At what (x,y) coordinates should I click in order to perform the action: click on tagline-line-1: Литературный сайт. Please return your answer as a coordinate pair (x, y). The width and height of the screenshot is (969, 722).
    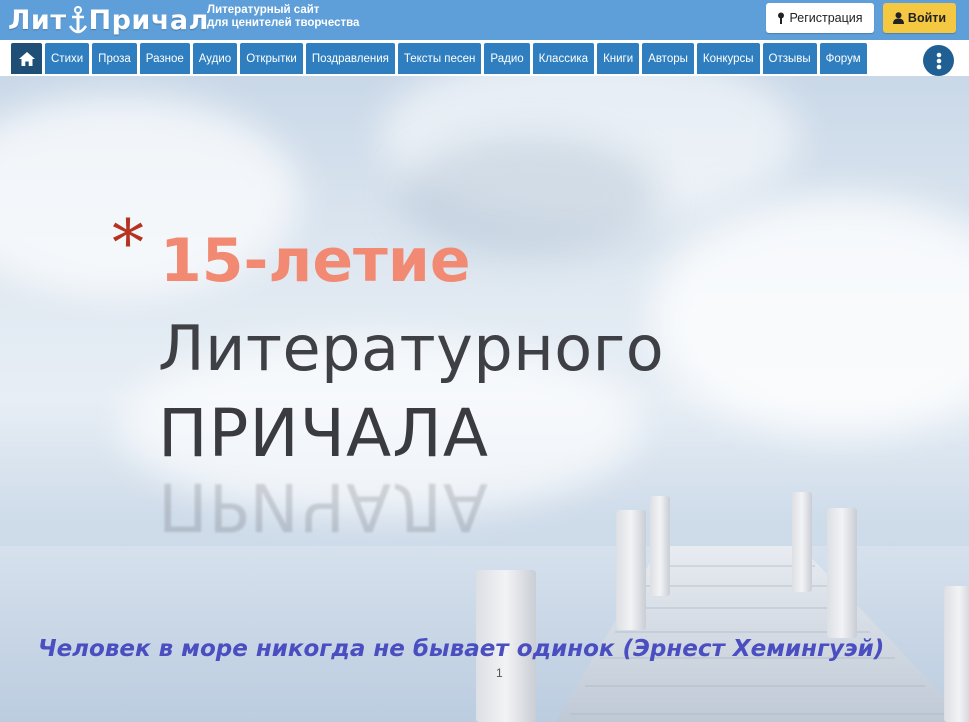
    Looking at the image, I should click on (263, 10).